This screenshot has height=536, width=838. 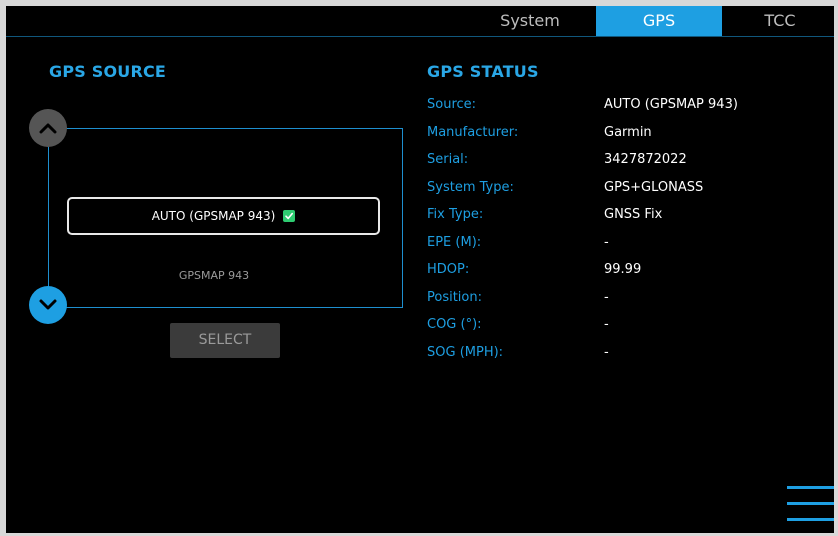 What do you see at coordinates (108, 71) in the screenshot?
I see `gps-source-title: GPS SOURCE` at bounding box center [108, 71].